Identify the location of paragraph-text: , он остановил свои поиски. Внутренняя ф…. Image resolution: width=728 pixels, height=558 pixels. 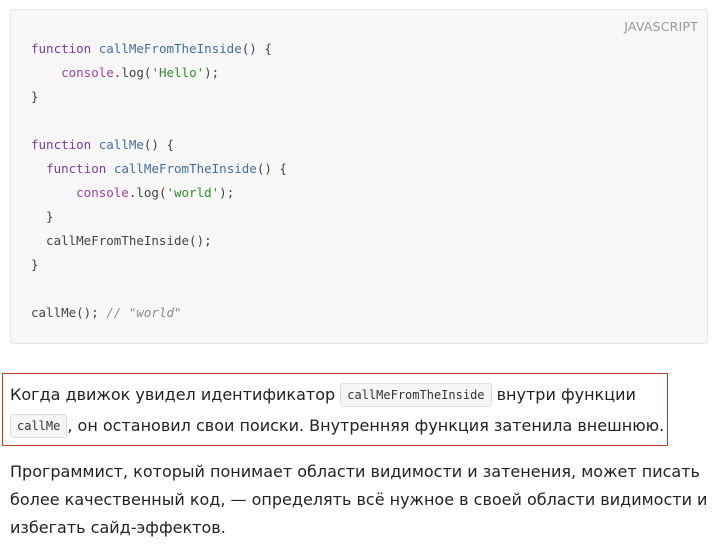
(366, 425).